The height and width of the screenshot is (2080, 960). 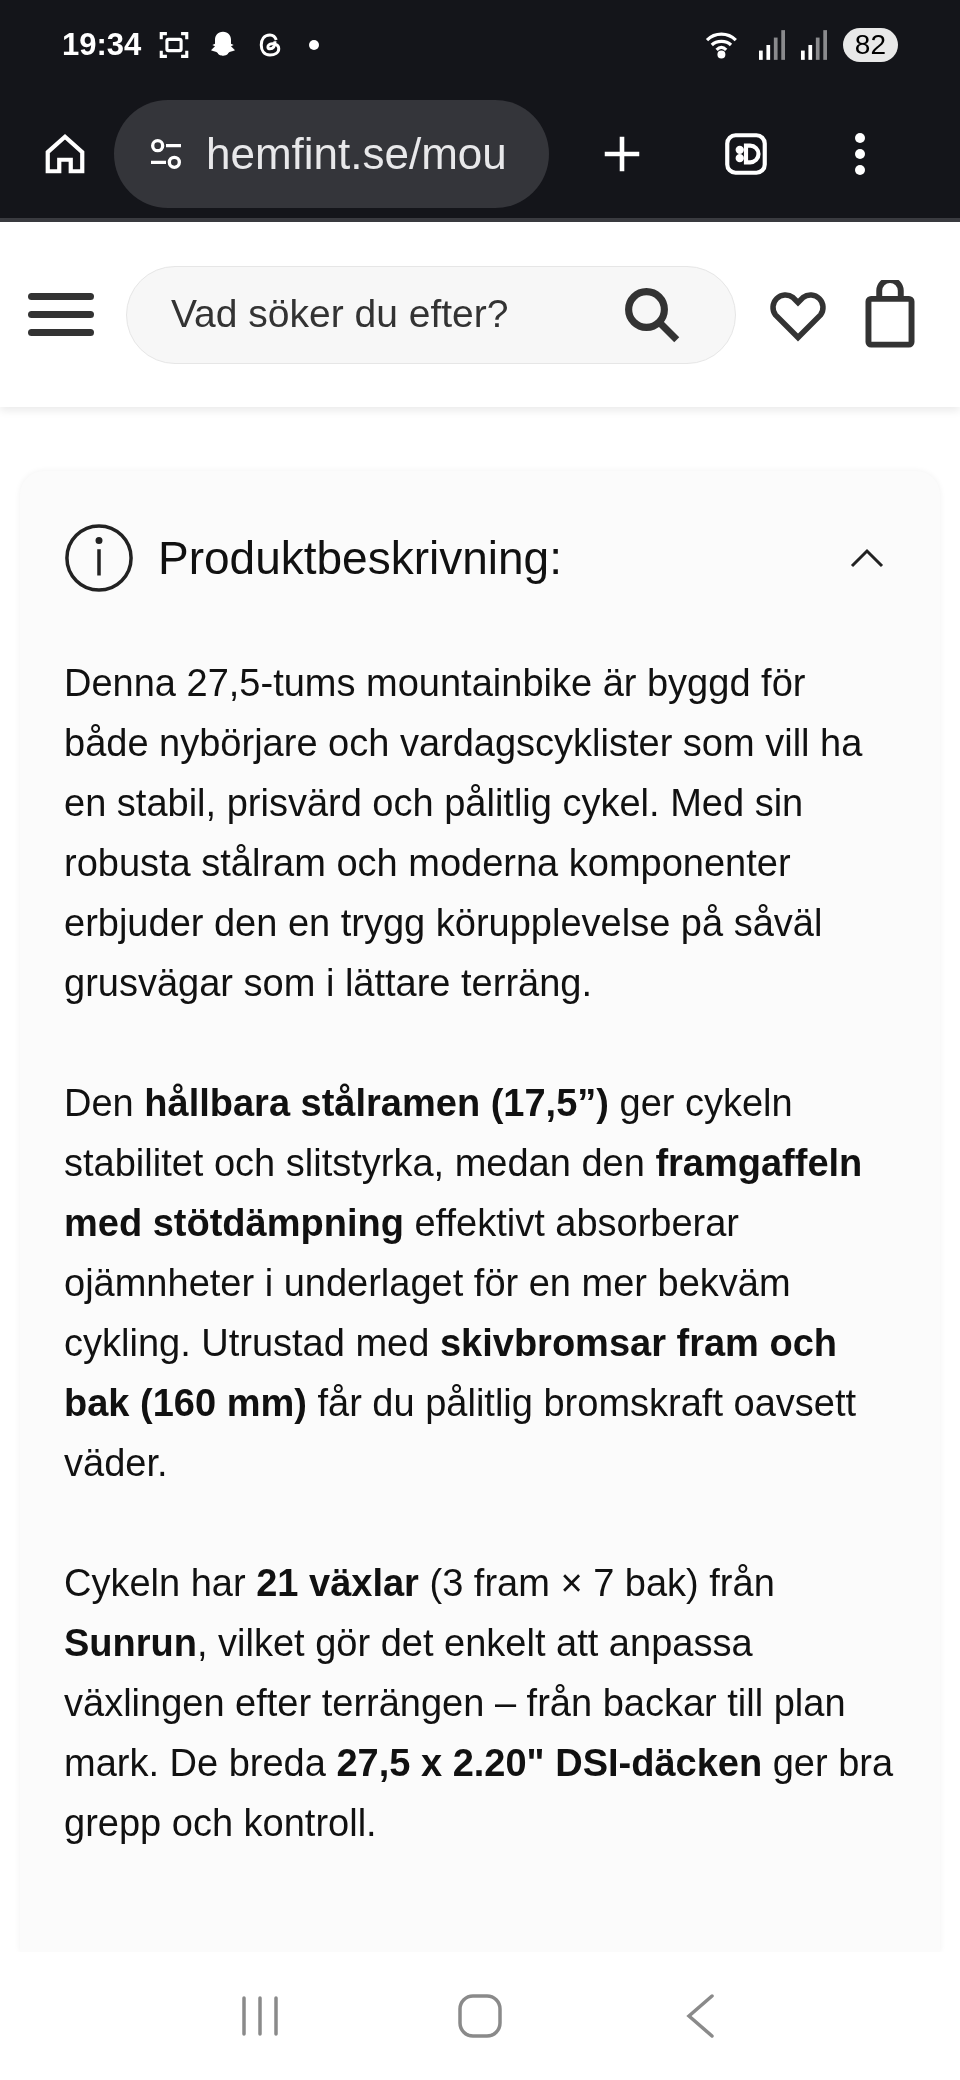 What do you see at coordinates (870, 45) in the screenshot?
I see `battery-badge: 82` at bounding box center [870, 45].